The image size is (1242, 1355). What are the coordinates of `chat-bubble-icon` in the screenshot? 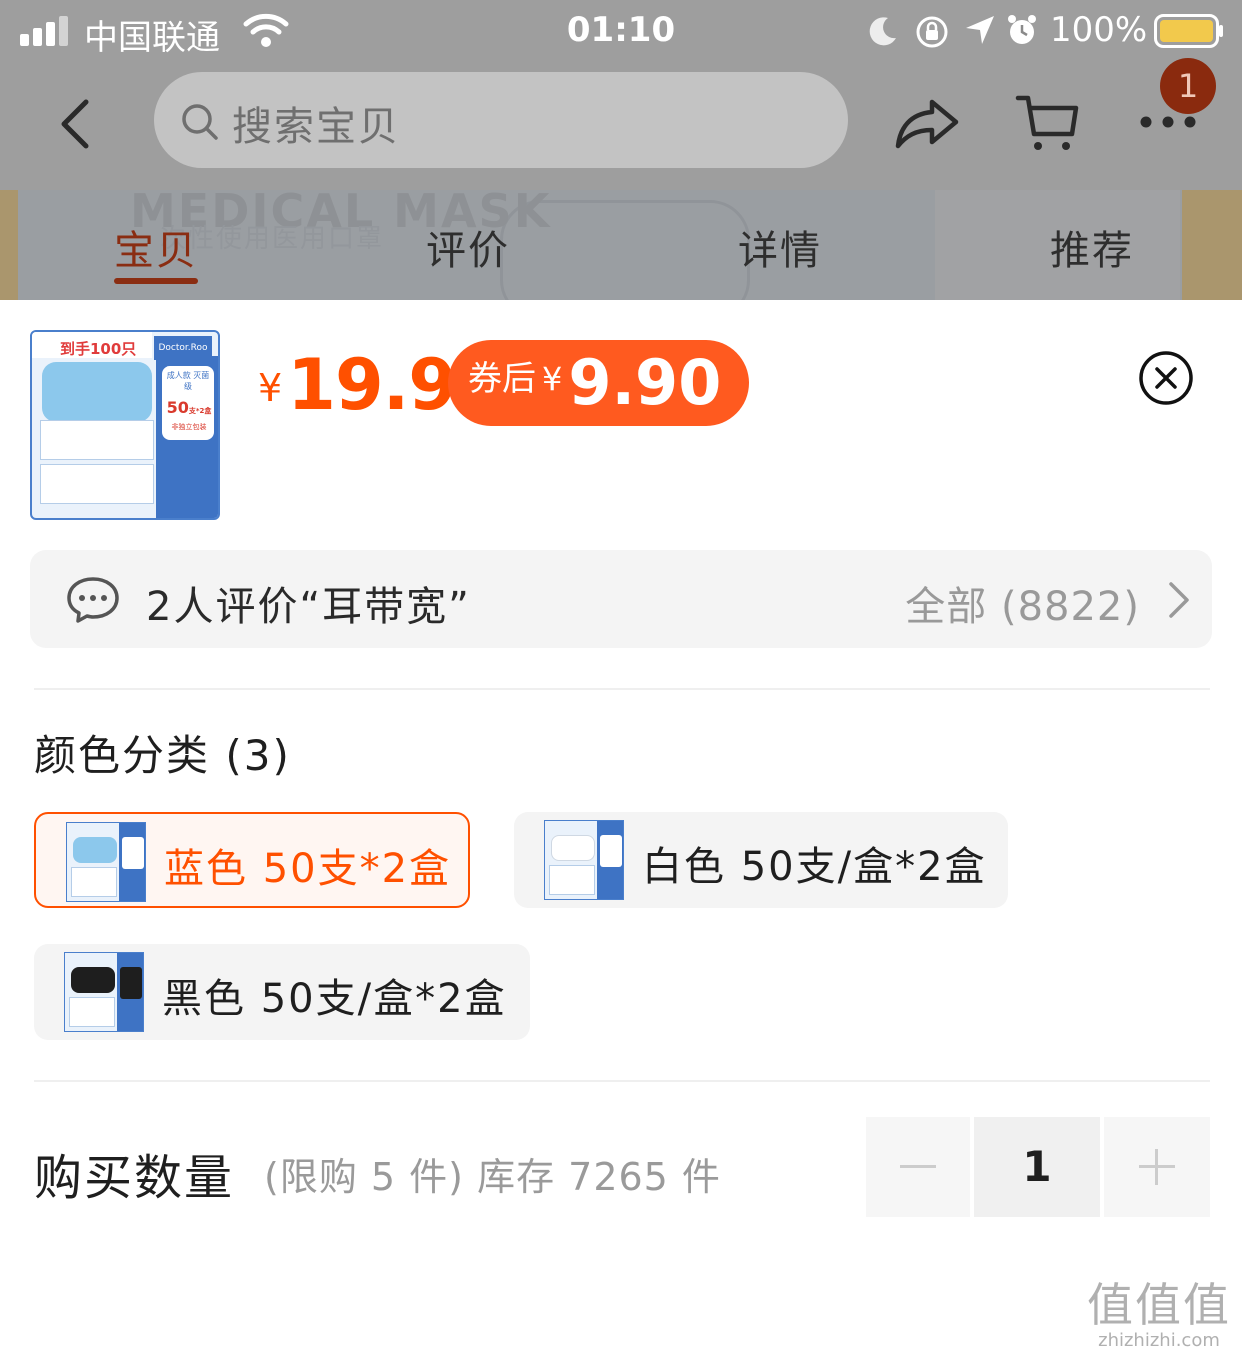 It's located at (93, 600).